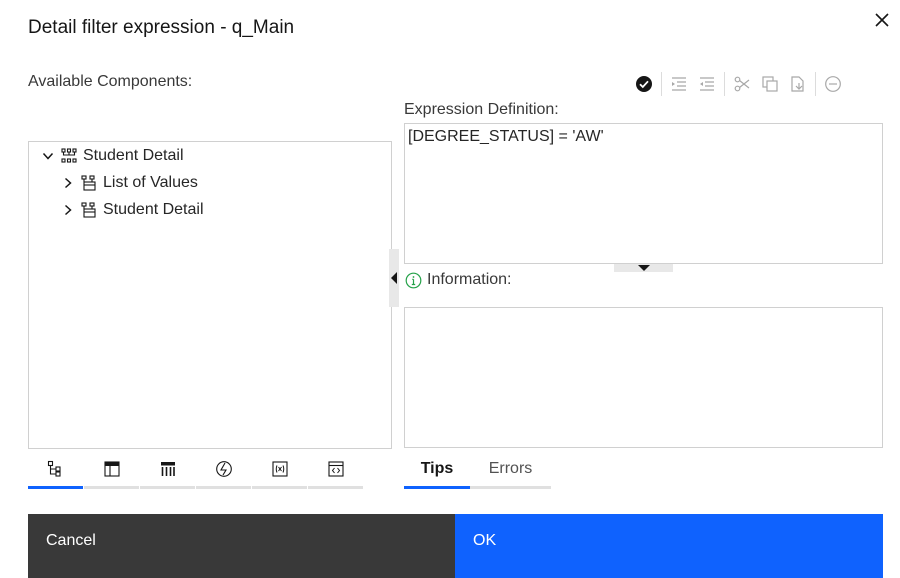 The height and width of the screenshot is (578, 900). I want to click on tree-item-list-of-values: List of Values, so click(128, 183).